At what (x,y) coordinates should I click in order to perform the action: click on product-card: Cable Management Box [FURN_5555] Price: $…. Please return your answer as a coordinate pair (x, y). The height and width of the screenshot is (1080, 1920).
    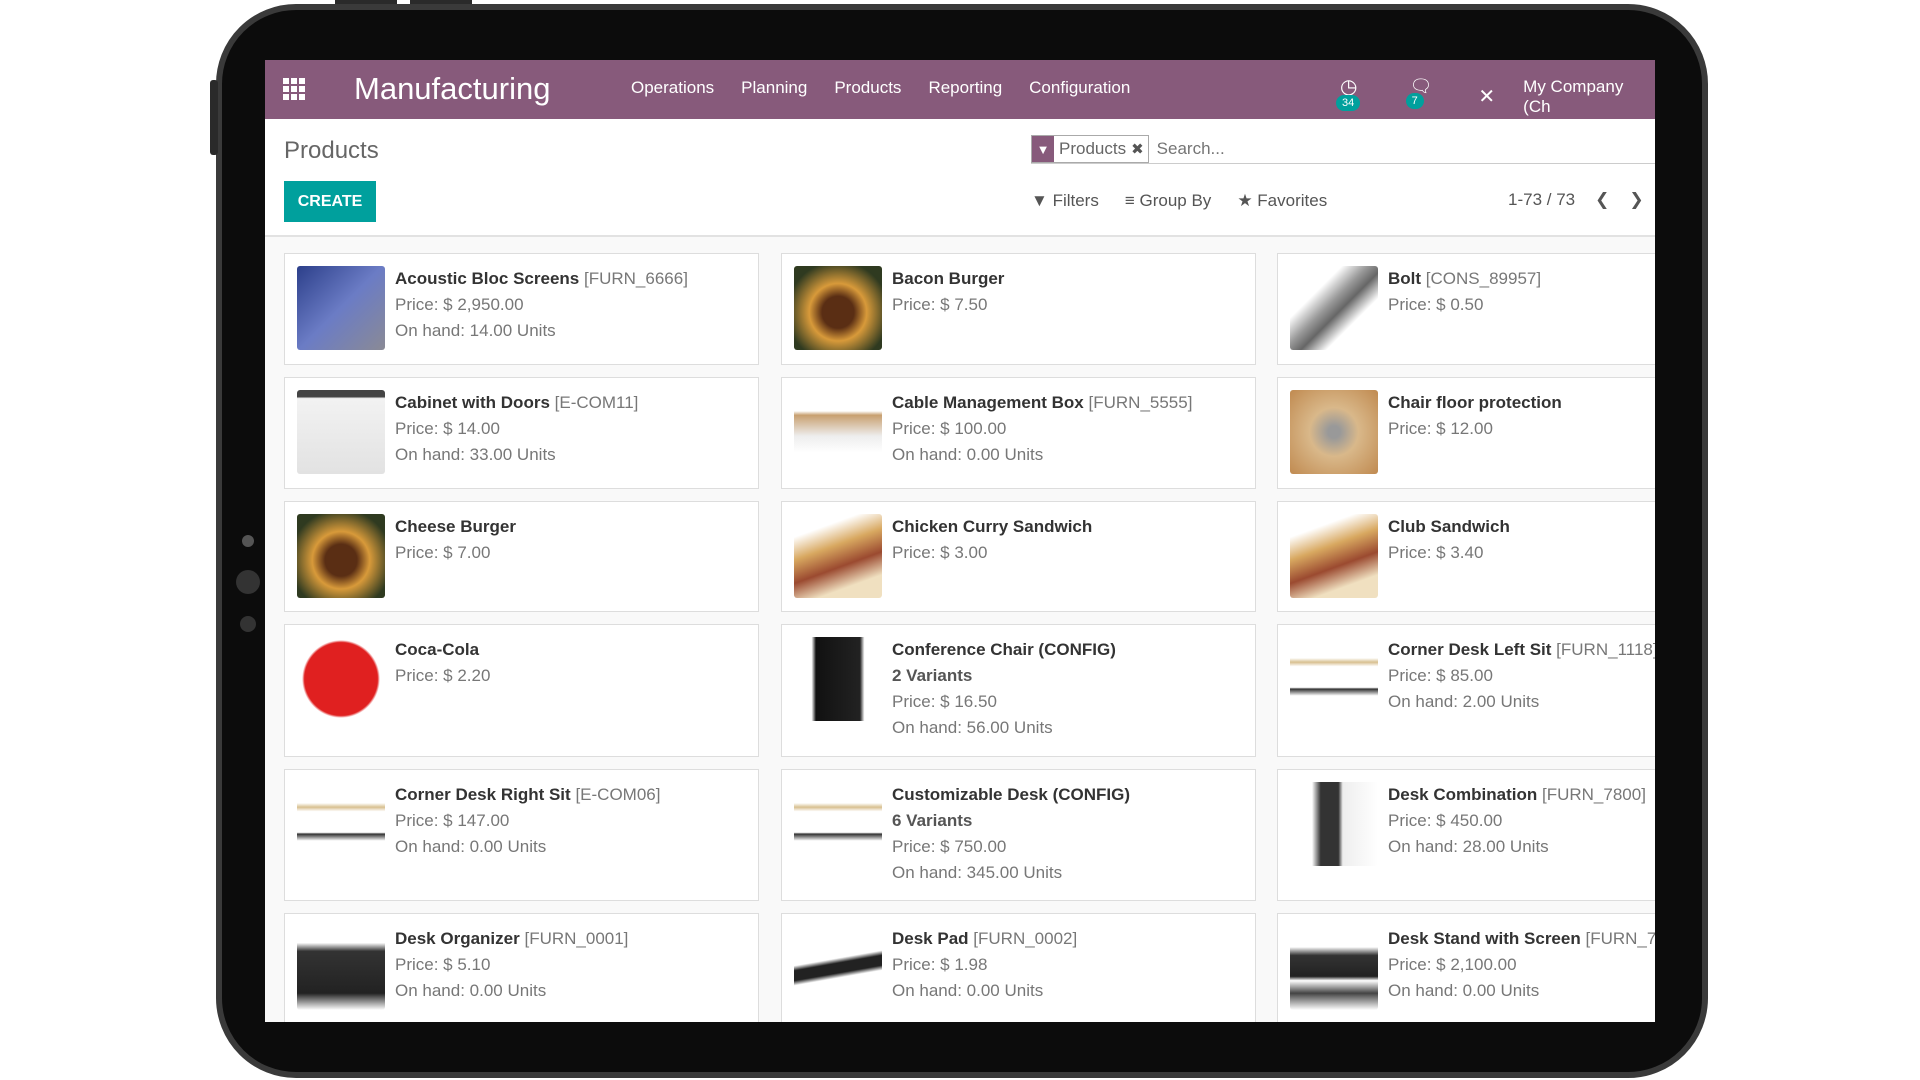
    Looking at the image, I should click on (1018, 433).